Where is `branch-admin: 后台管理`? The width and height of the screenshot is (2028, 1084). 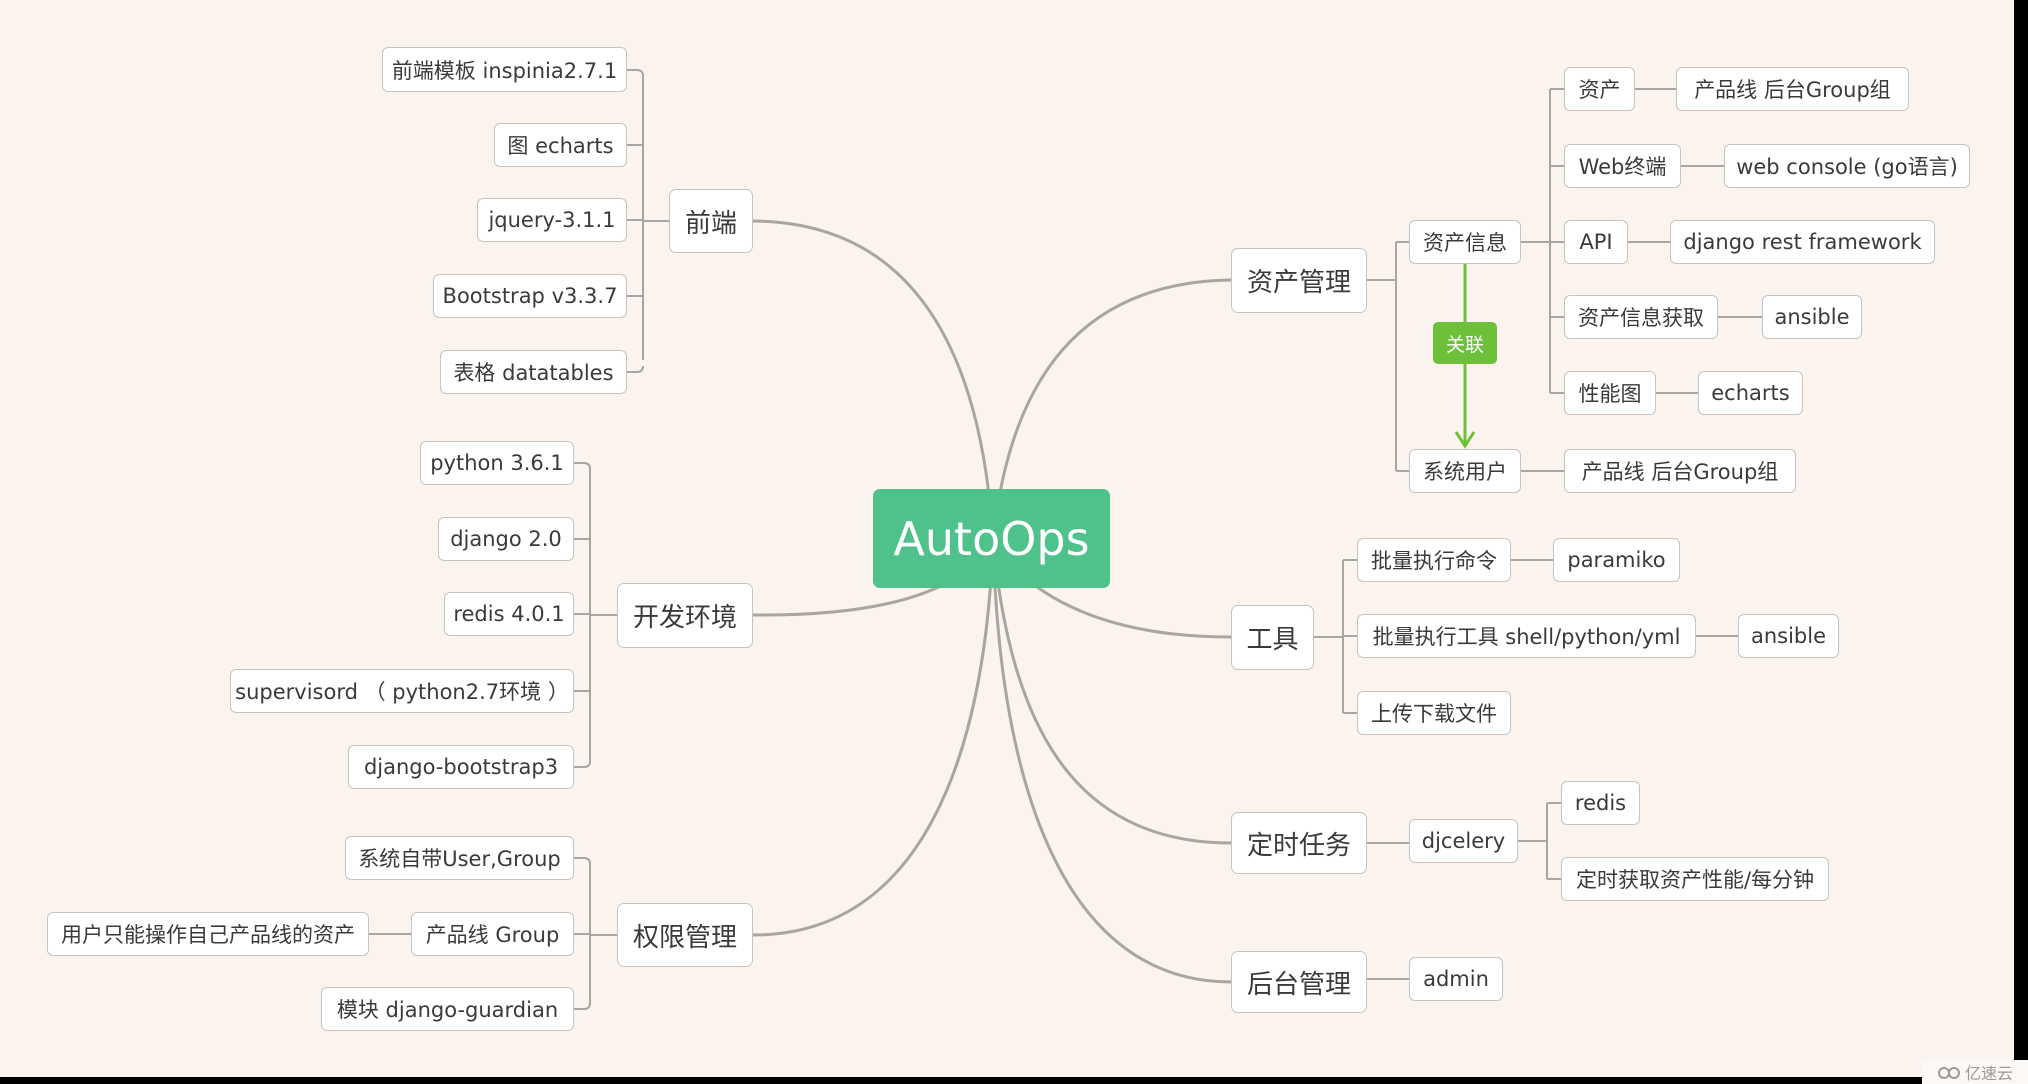 branch-admin: 后台管理 is located at coordinates (1299, 982).